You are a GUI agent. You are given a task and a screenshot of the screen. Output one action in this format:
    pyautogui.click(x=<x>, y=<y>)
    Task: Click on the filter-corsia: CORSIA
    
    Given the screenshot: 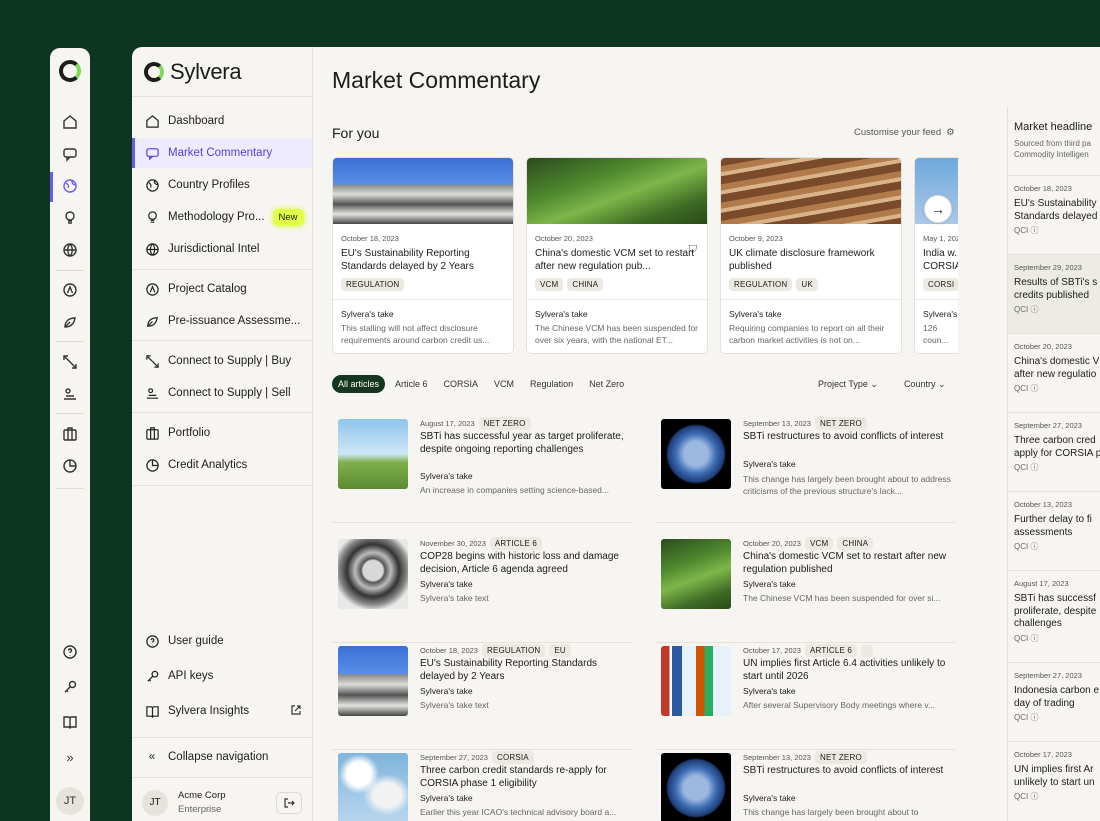 What is the action you would take?
    pyautogui.click(x=461, y=384)
    